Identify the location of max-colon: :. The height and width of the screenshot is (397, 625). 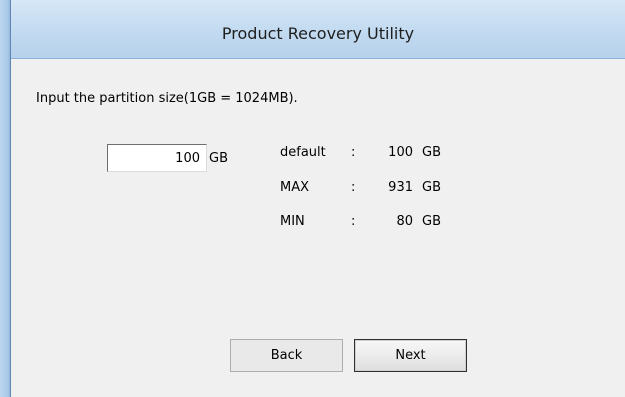
(353, 187).